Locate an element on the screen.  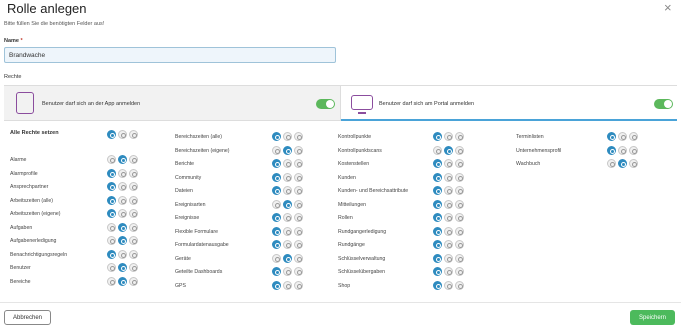
app-permission-toggle is located at coordinates (325, 104).